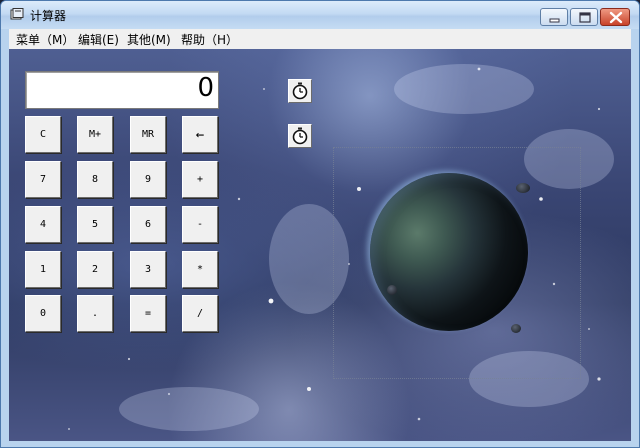 This screenshot has height=448, width=640. Describe the element at coordinates (98, 39) in the screenshot. I see `menu-item-edit: 编辑(E)` at that location.